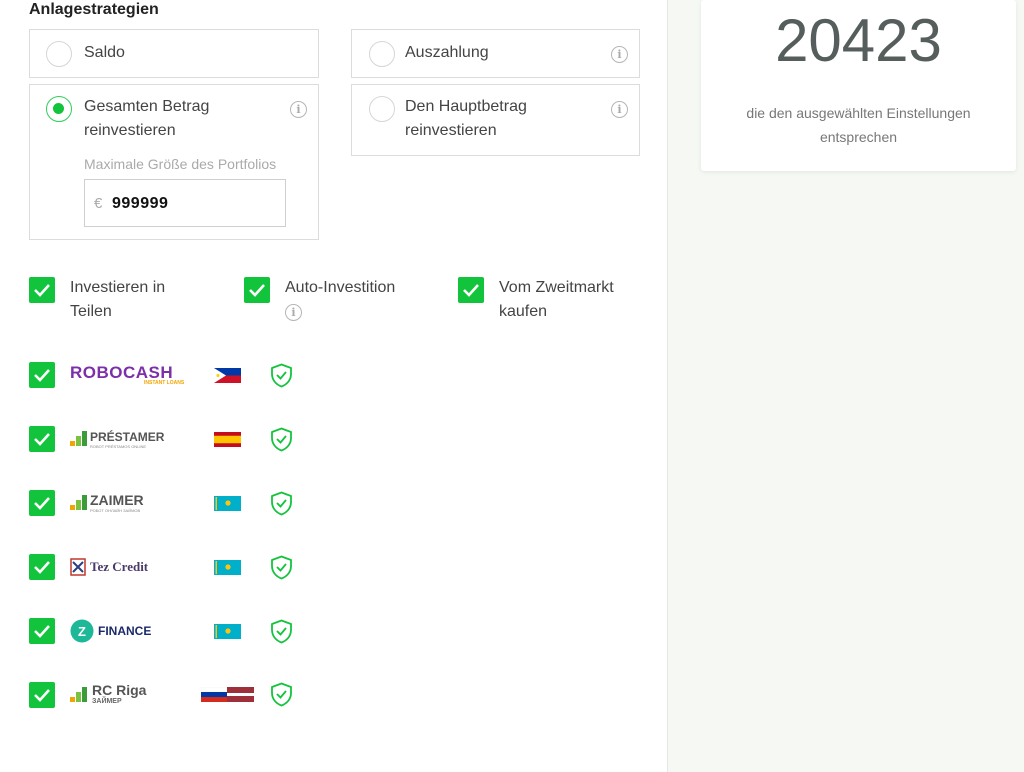 The width and height of the screenshot is (1024, 772). I want to click on prestamer-logo: PRÉSTAMER ROBOT PRÉSTAMOS ONLINE, so click(130, 439).